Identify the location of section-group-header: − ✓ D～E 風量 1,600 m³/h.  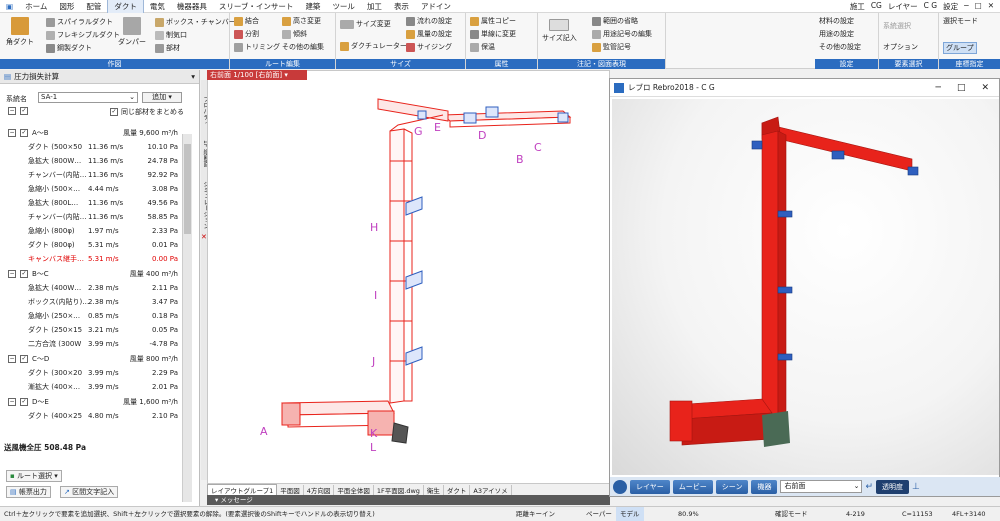
(91, 402).